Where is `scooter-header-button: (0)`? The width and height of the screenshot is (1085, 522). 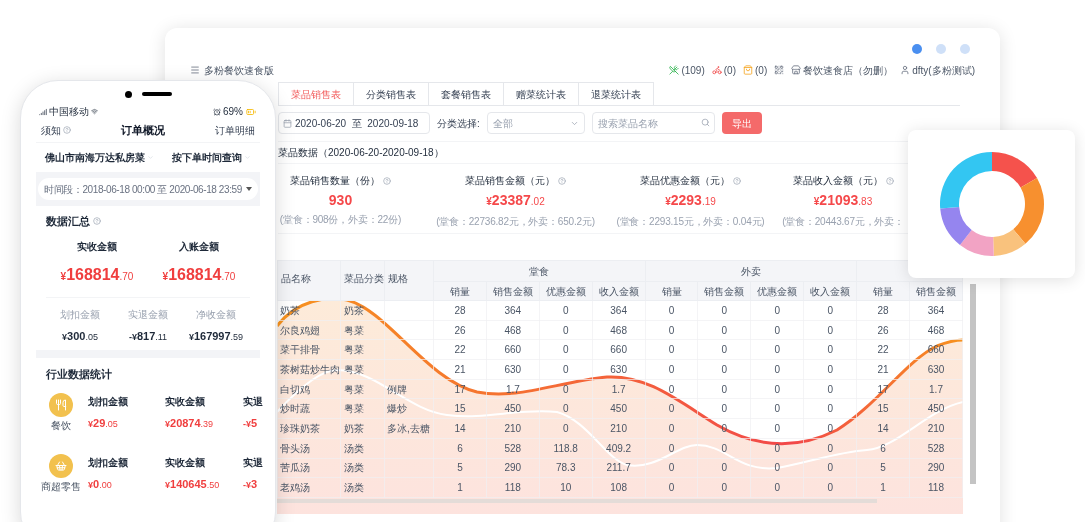
scooter-header-button: (0) is located at coordinates (723, 70).